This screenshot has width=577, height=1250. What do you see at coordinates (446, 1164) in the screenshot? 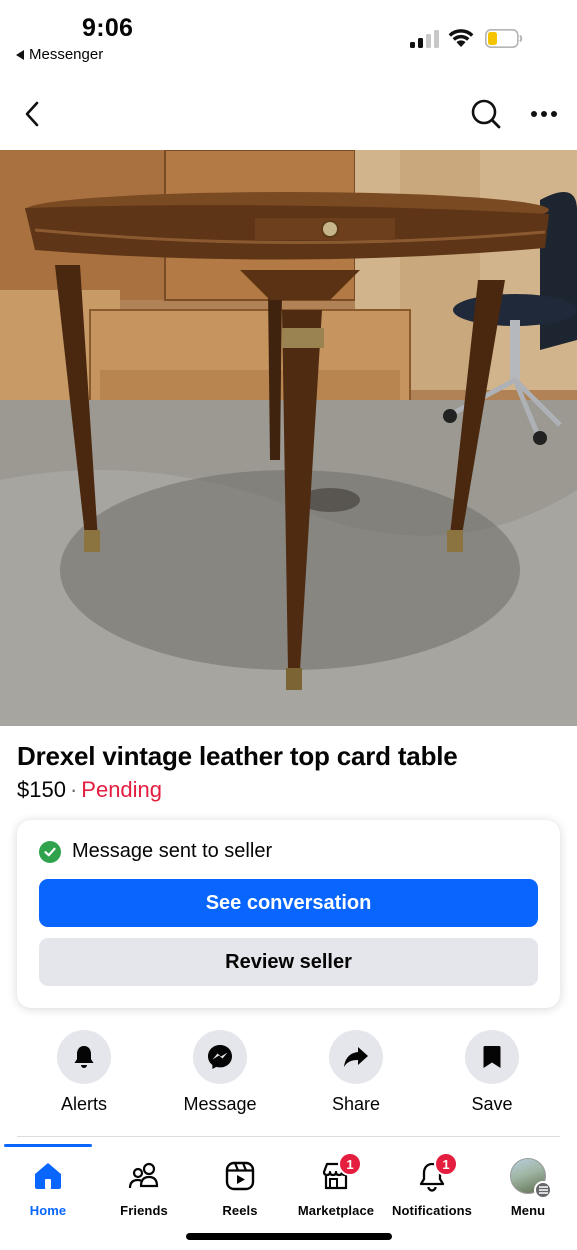
I see `notifications-badge: 1` at bounding box center [446, 1164].